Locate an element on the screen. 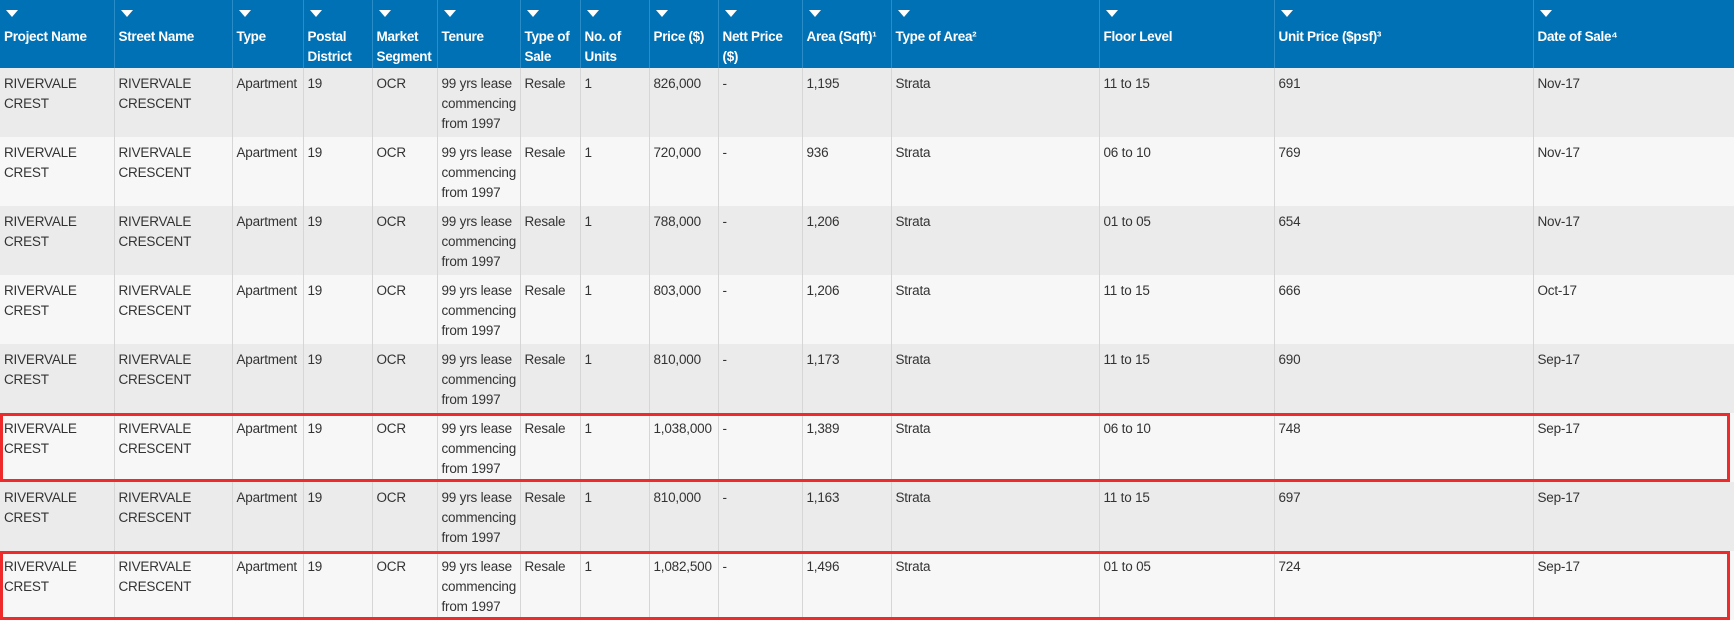 The image size is (1734, 622). cell-postal-district: 19 is located at coordinates (338, 309).